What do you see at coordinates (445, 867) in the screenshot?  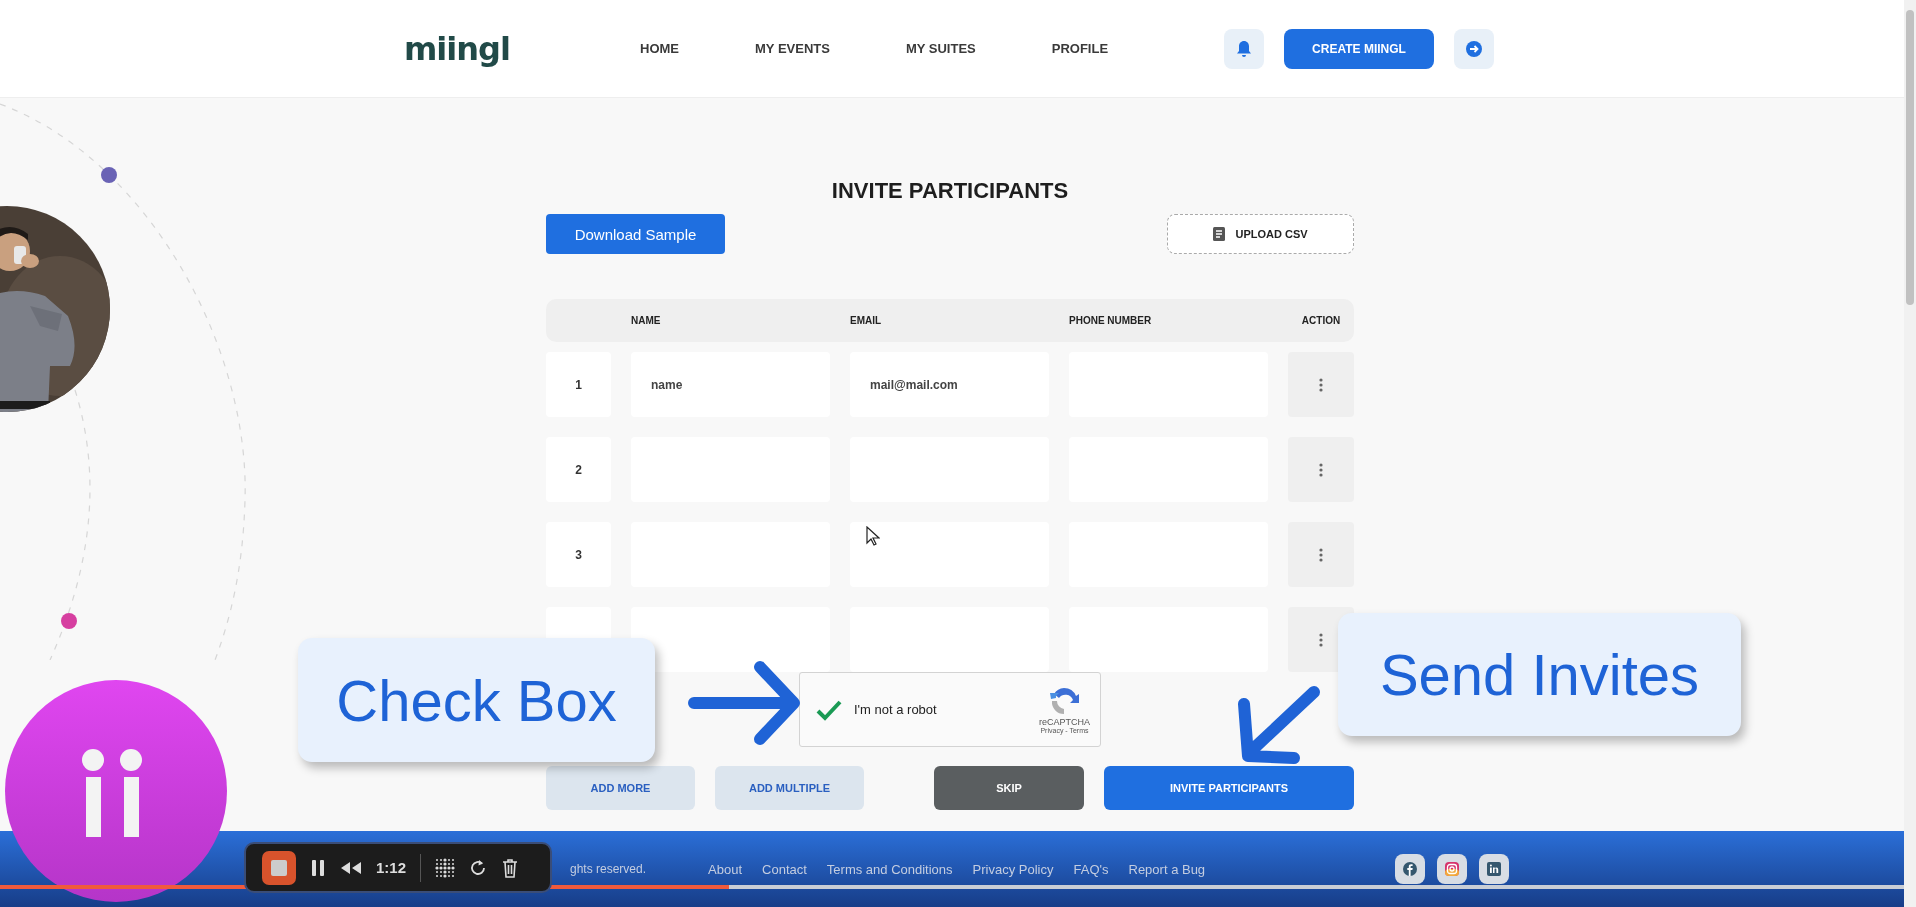 I see `grid-dots-icon` at bounding box center [445, 867].